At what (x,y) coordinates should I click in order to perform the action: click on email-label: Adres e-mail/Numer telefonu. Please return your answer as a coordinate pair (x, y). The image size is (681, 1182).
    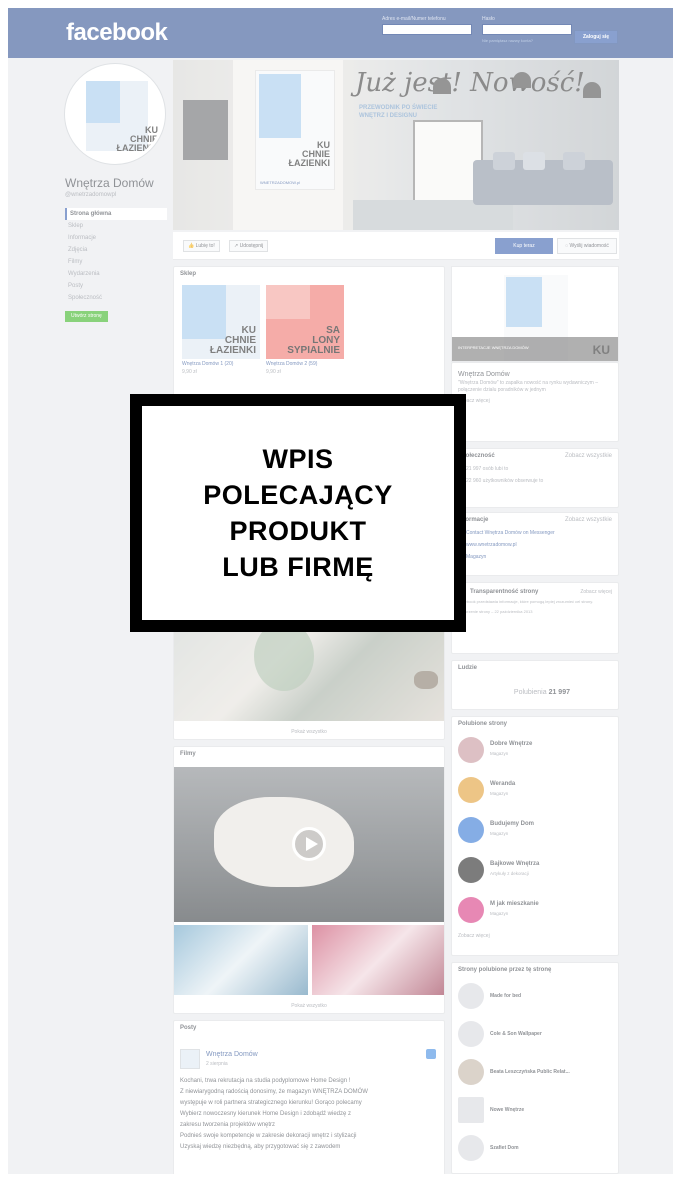
    Looking at the image, I should click on (414, 19).